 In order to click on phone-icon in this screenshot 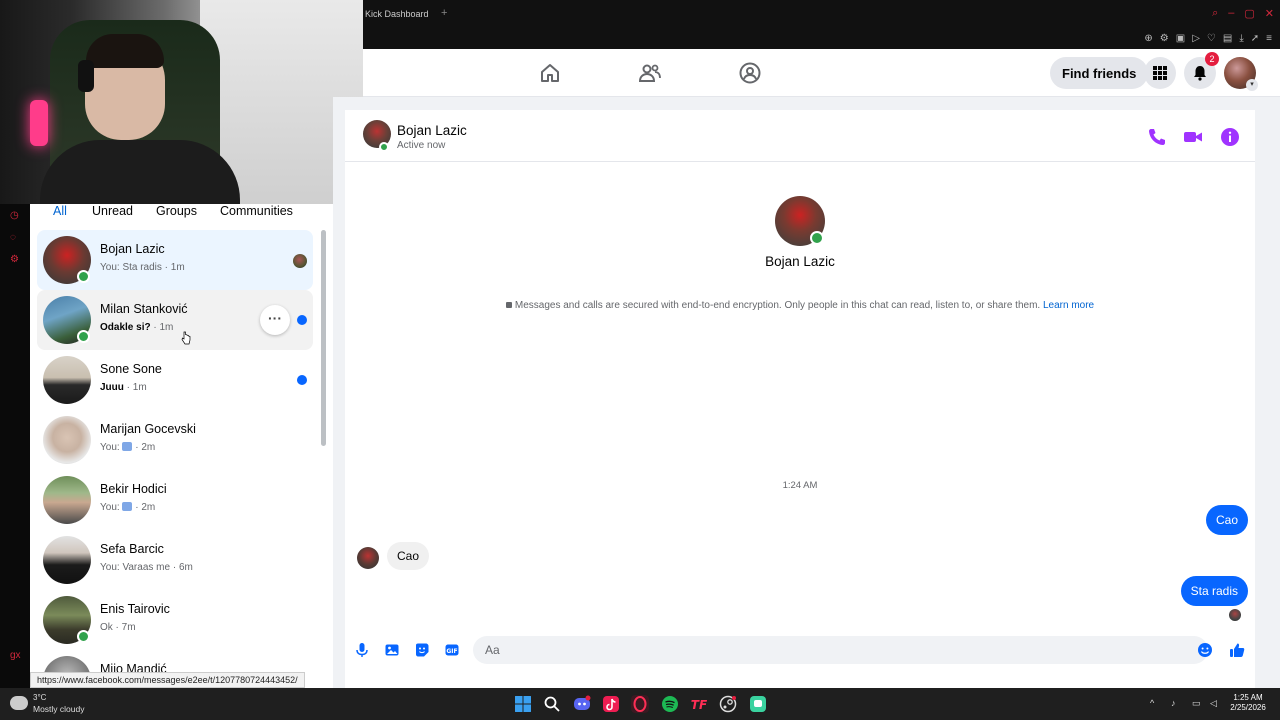, I will do `click(1157, 137)`.